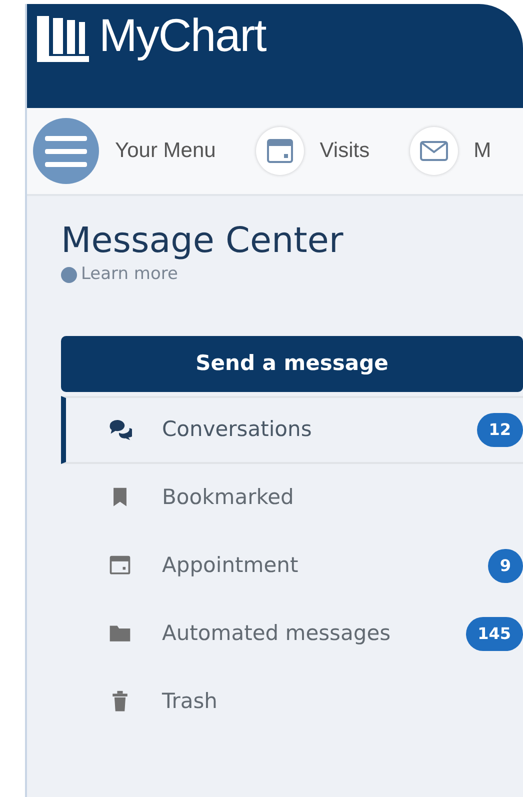 This screenshot has width=523, height=797. I want to click on messages-button, so click(434, 151).